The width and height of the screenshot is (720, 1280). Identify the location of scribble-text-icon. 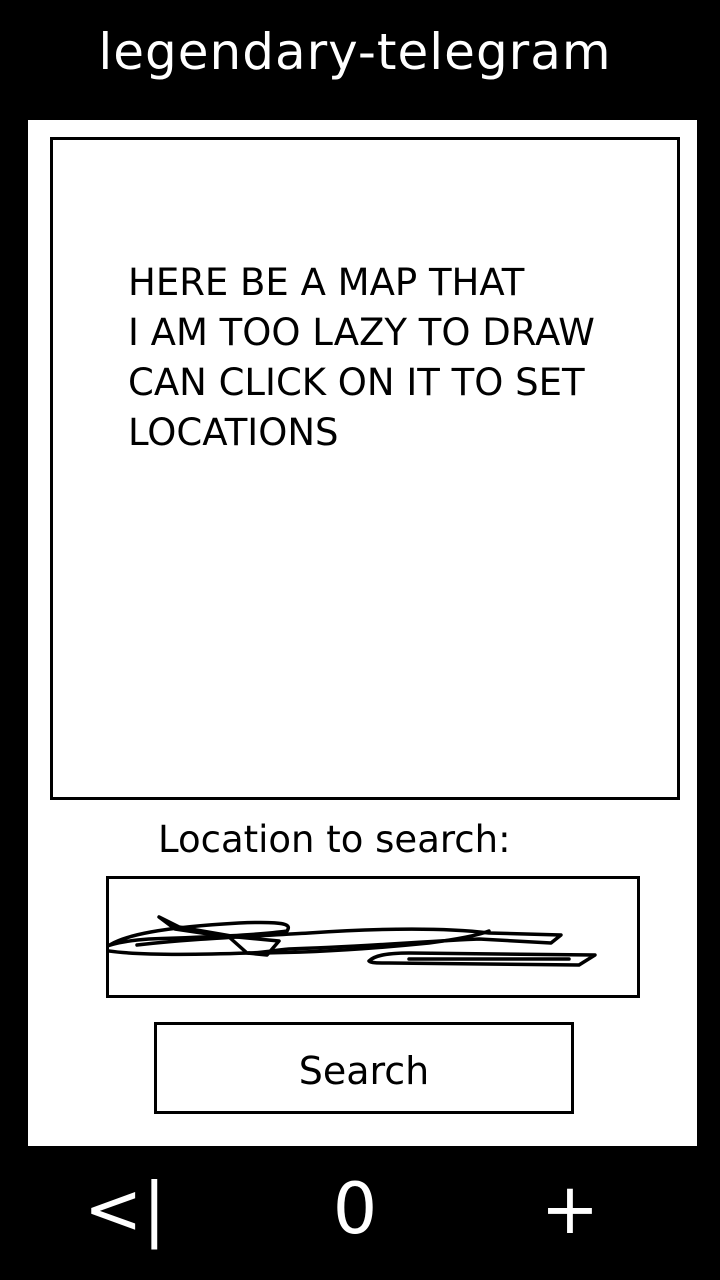
(353, 941).